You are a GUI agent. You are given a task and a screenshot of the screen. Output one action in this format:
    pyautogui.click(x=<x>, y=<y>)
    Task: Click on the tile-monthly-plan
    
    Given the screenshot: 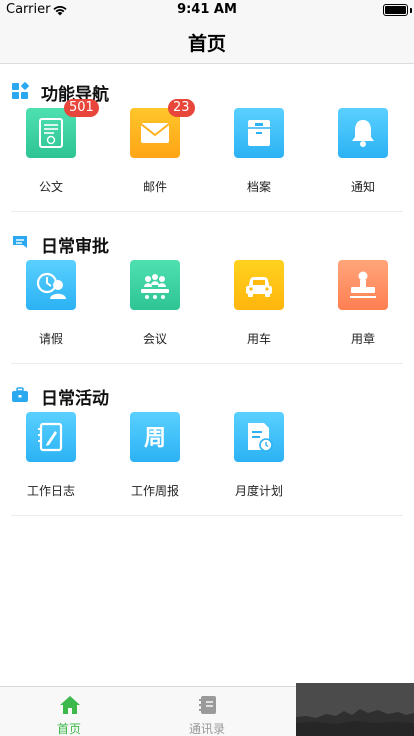 What is the action you would take?
    pyautogui.click(x=259, y=437)
    